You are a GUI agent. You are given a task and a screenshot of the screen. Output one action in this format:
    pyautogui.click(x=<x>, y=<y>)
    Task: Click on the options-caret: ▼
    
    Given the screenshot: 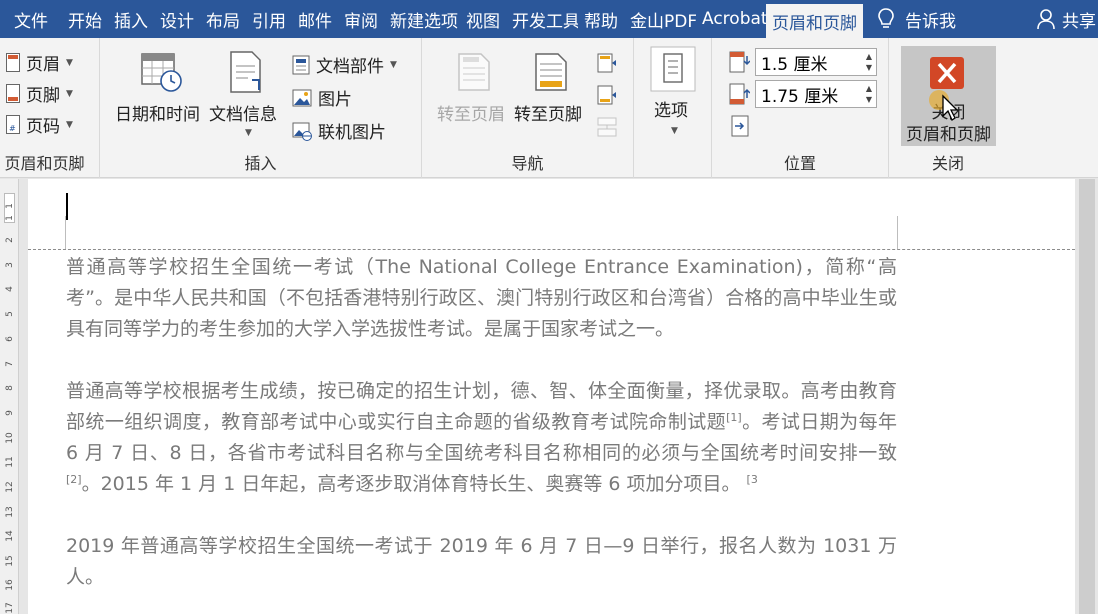 What is the action you would take?
    pyautogui.click(x=674, y=131)
    